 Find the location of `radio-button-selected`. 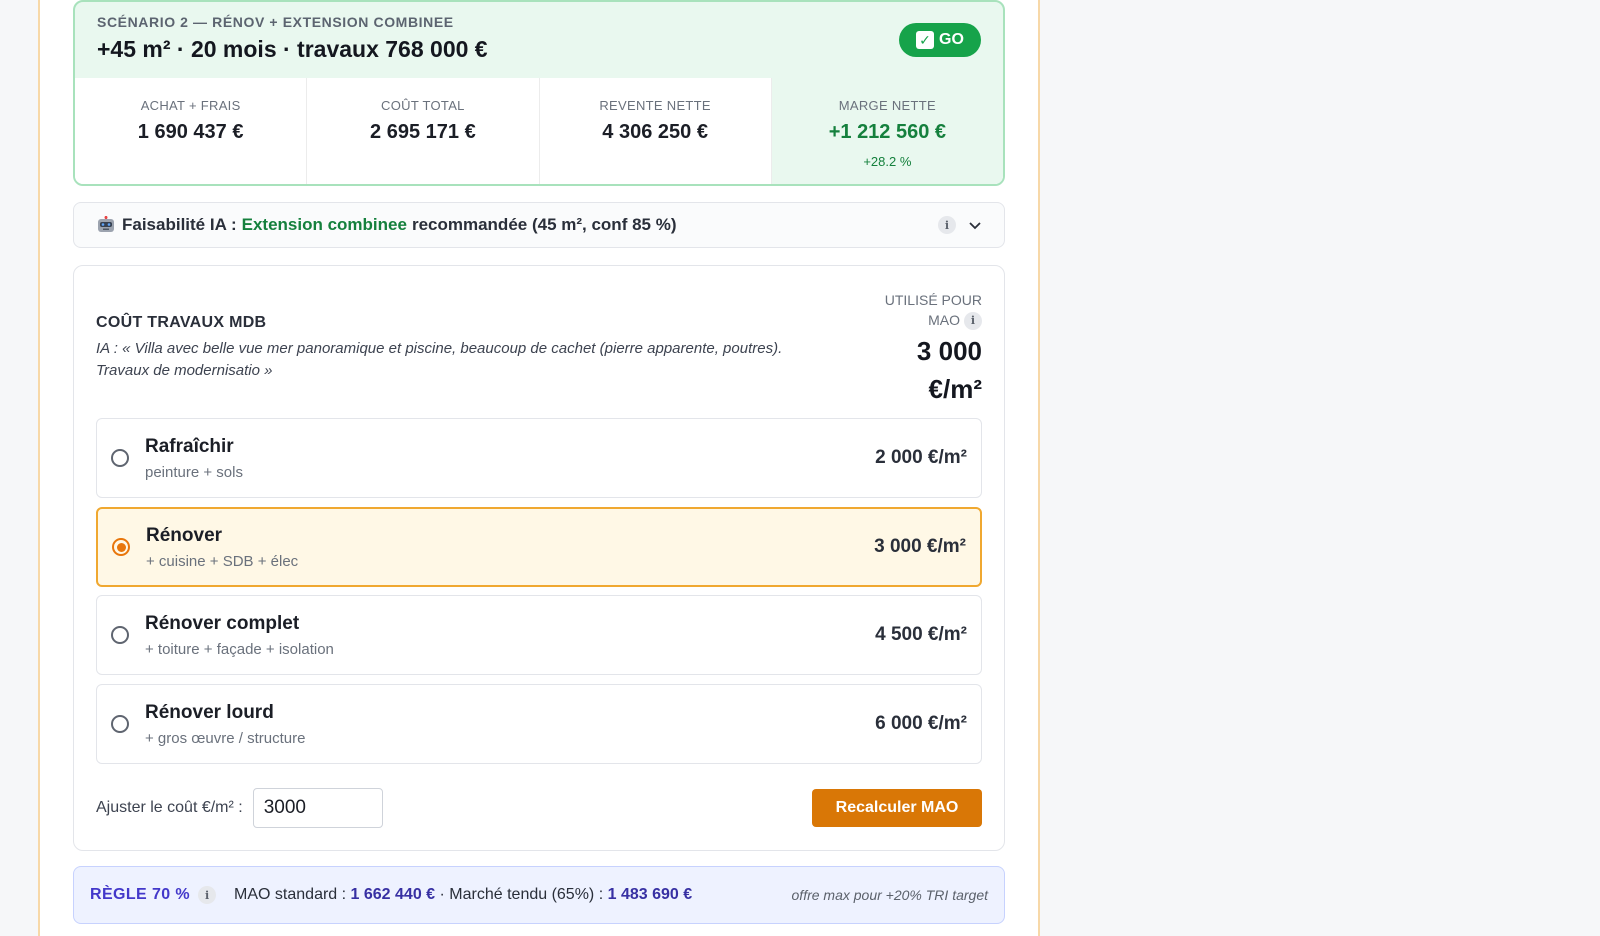

radio-button-selected is located at coordinates (121, 547).